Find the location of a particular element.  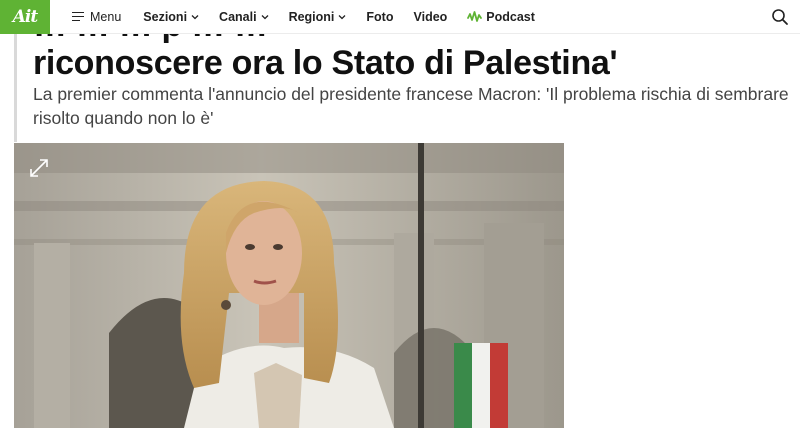

nav-label-regioni: Regioni is located at coordinates (311, 16).